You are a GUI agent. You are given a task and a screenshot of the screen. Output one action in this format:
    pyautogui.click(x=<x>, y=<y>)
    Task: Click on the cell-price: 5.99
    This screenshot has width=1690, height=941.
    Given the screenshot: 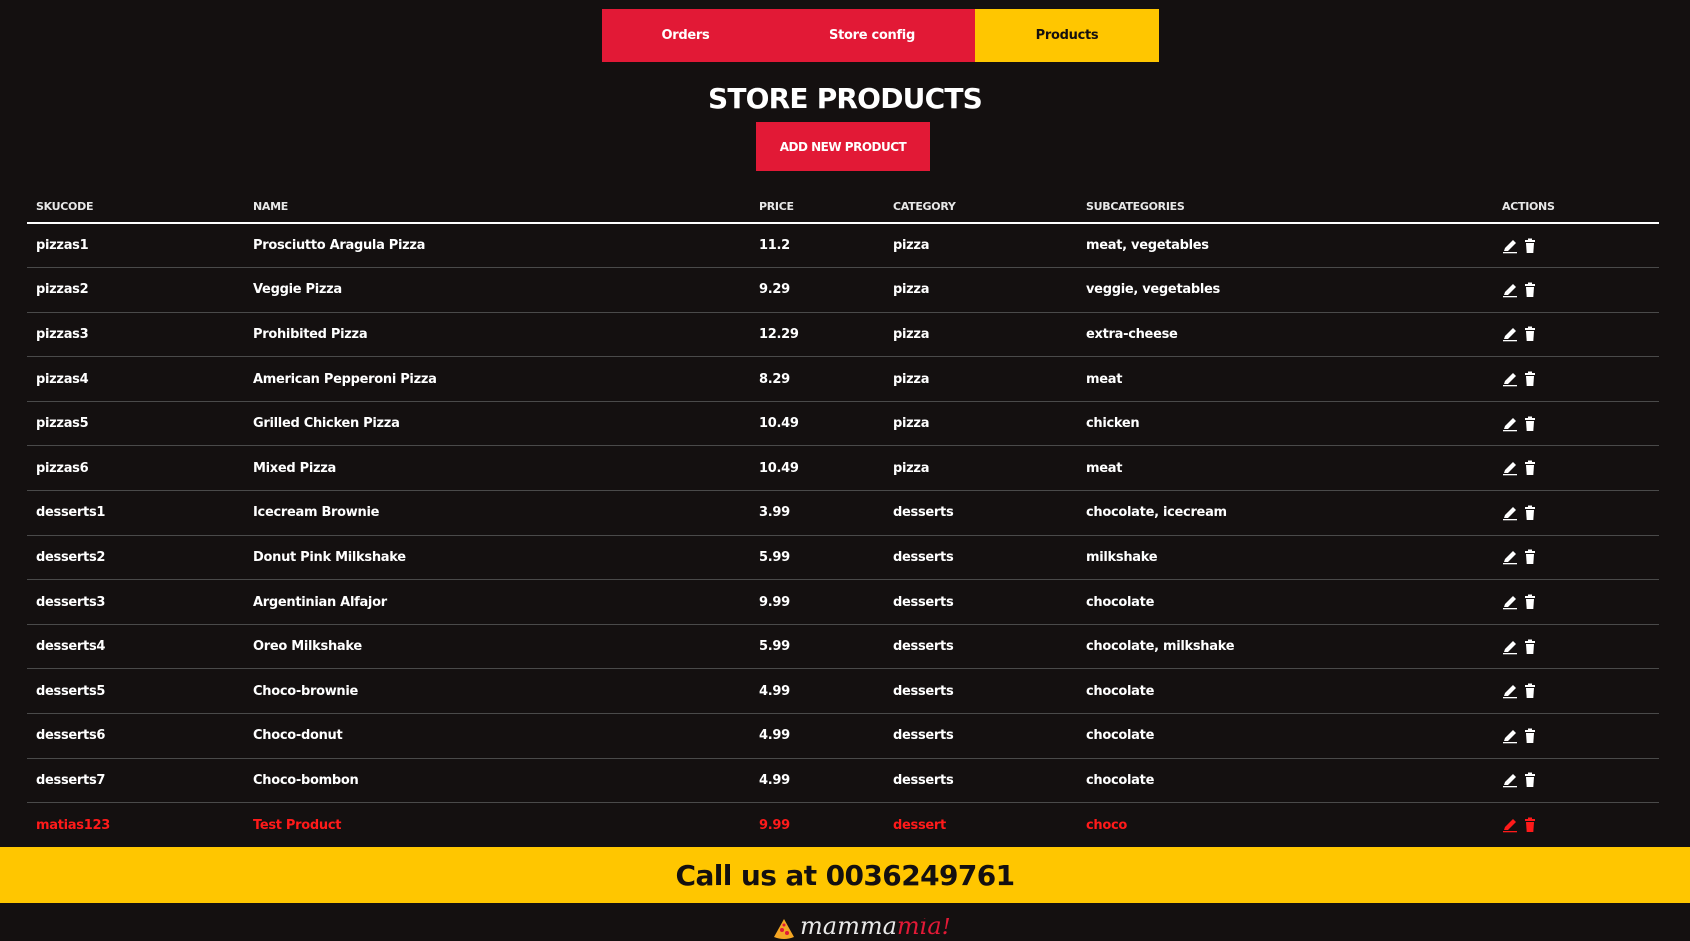 What is the action you would take?
    pyautogui.click(x=817, y=558)
    